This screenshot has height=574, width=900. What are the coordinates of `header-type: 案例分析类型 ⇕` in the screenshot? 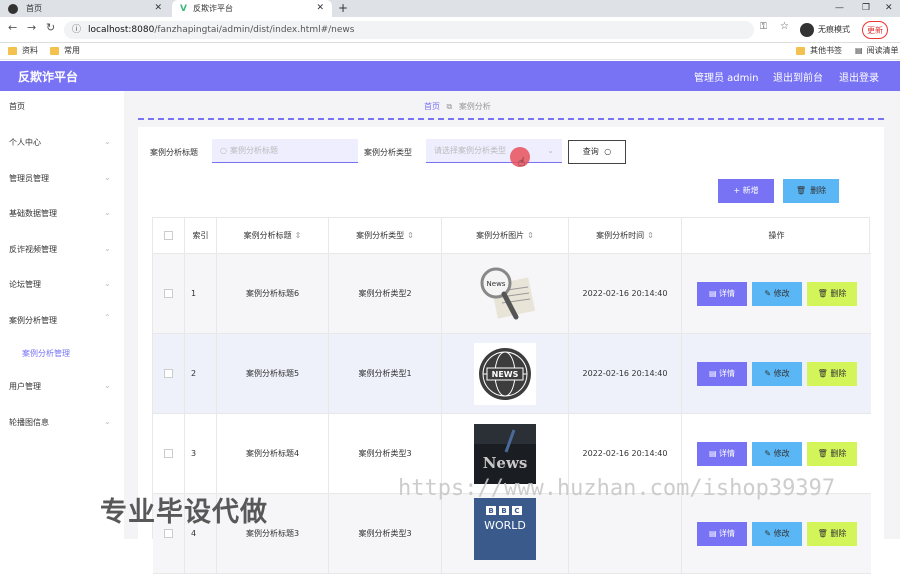 It's located at (385, 235).